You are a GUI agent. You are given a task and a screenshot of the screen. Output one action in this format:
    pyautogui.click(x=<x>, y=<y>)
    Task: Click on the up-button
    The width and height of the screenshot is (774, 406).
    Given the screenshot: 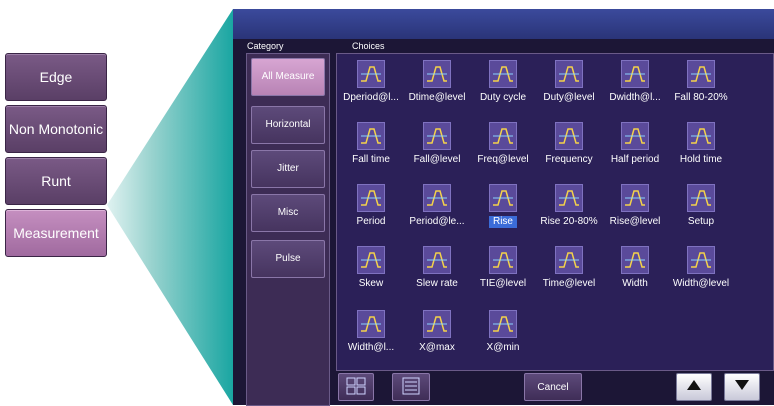 What is the action you would take?
    pyautogui.click(x=694, y=387)
    